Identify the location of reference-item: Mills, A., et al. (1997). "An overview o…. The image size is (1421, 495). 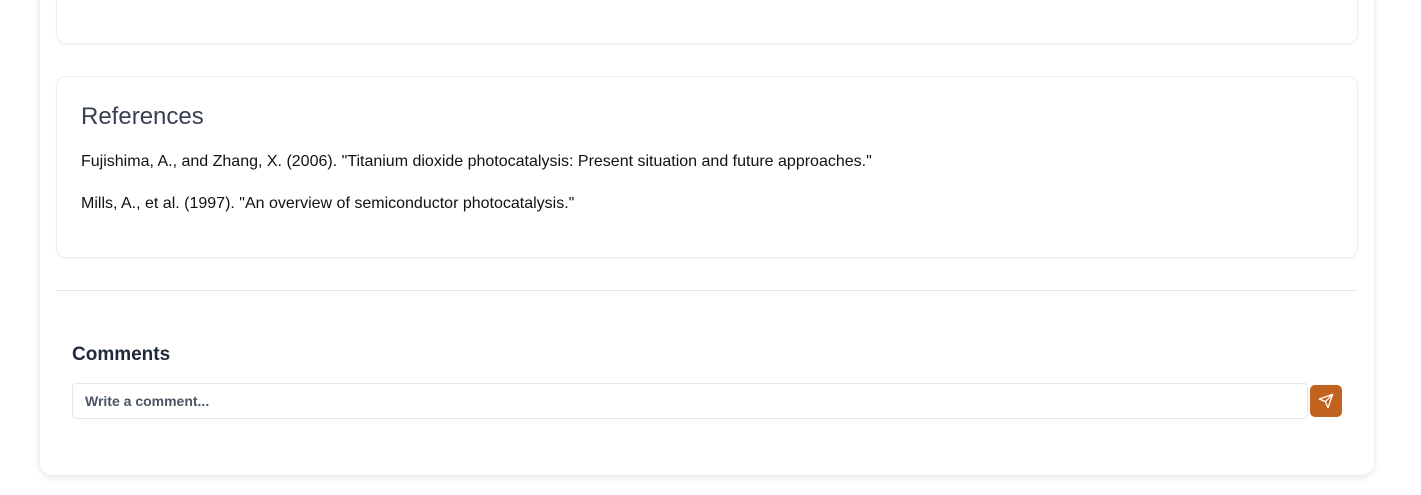
(328, 203).